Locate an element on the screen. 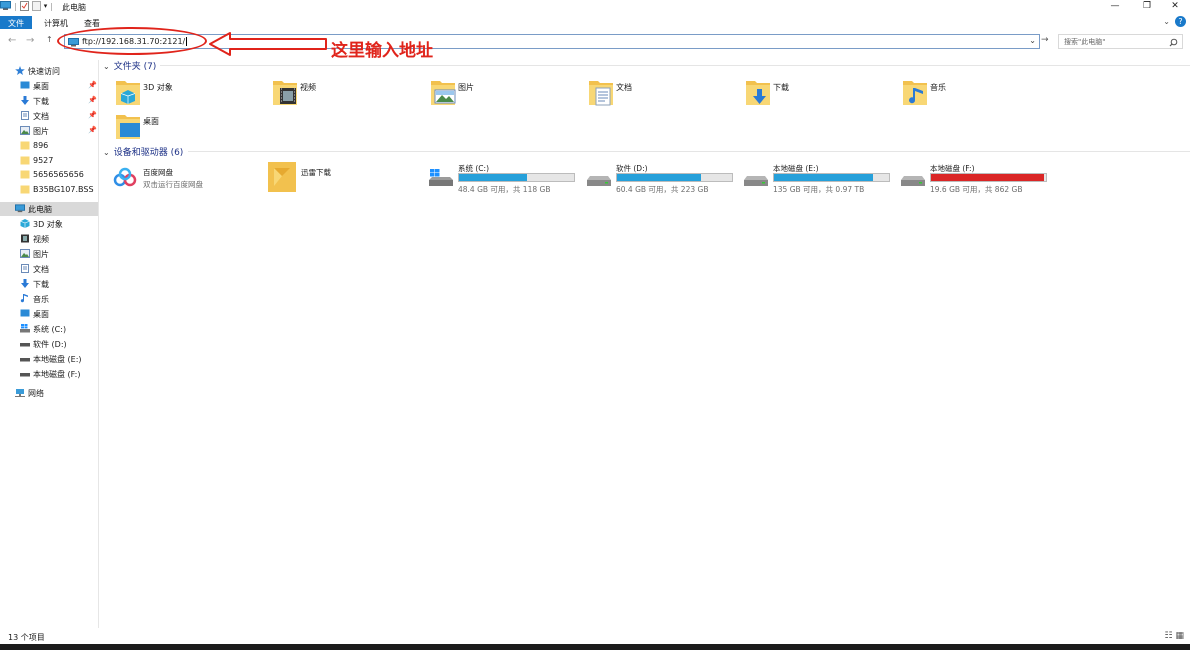  folder-video: 视频 is located at coordinates (347, 94).